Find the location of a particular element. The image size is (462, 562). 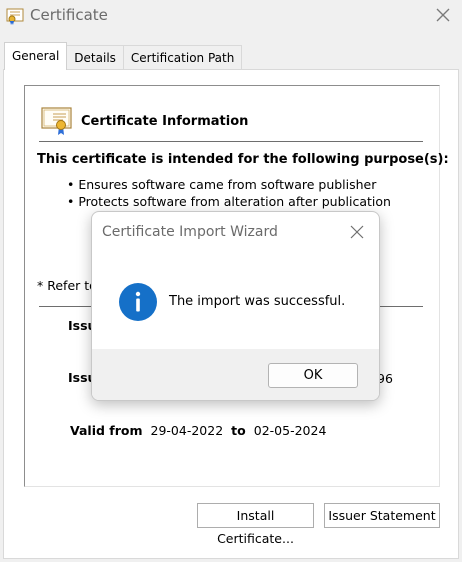

dialog-footer: OK is located at coordinates (235, 374).